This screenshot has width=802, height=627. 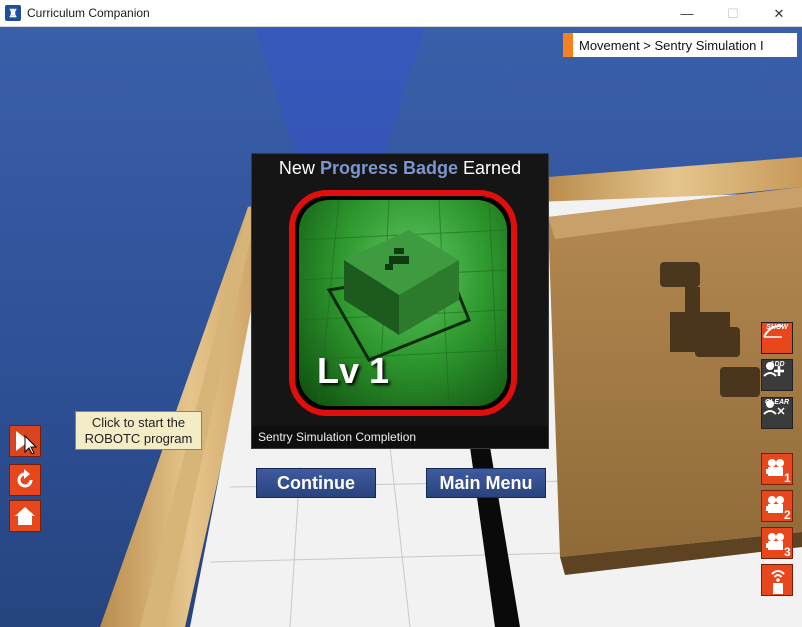 What do you see at coordinates (88, 13) in the screenshot?
I see `window-title: Curriculum Companion` at bounding box center [88, 13].